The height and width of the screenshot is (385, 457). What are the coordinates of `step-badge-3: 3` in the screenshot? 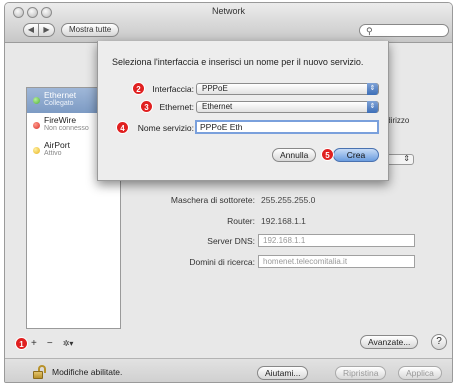 It's located at (146, 106).